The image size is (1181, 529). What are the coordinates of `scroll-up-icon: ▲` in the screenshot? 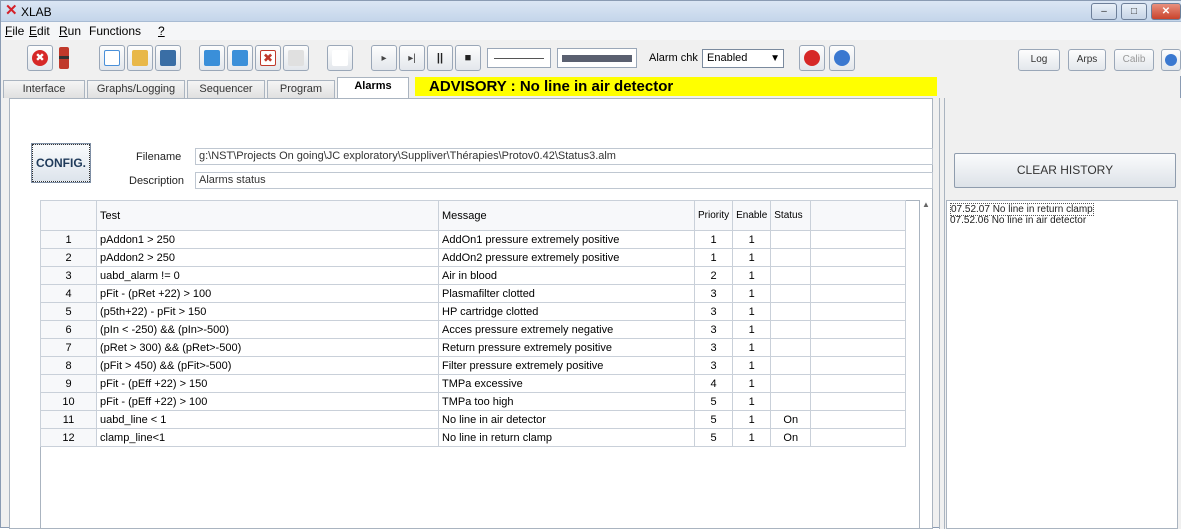 It's located at (926, 206).